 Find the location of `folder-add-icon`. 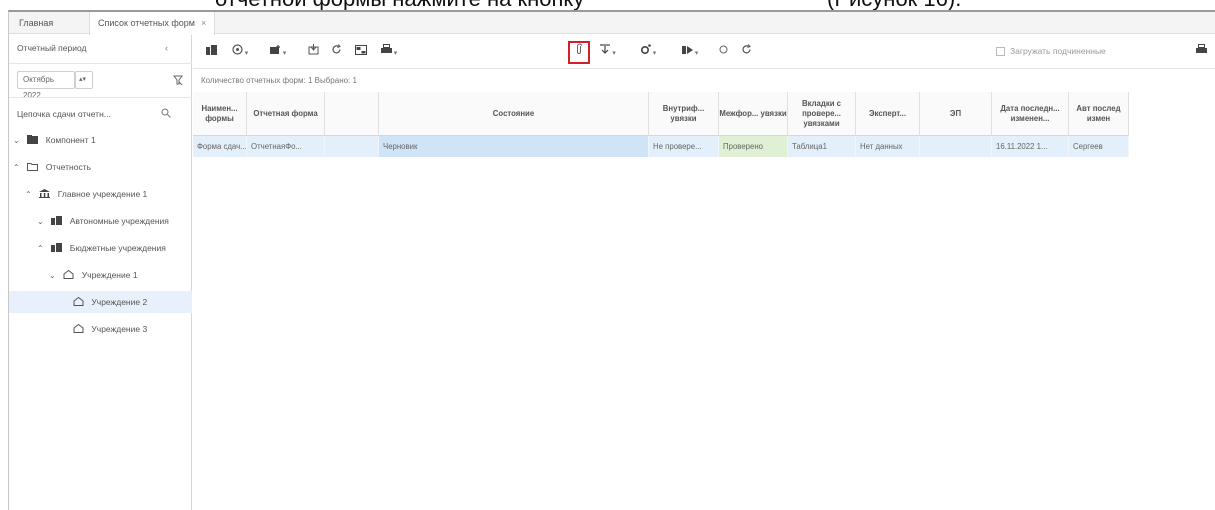

folder-add-icon is located at coordinates (274, 49).